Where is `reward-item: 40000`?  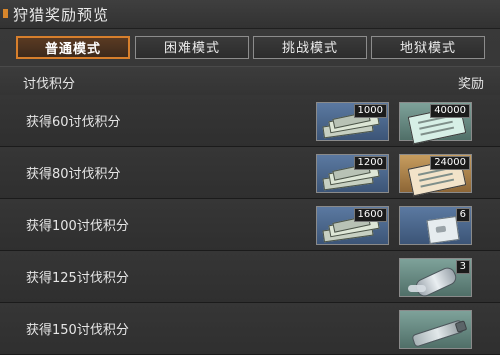
reward-item: 40000 is located at coordinates (435, 123).